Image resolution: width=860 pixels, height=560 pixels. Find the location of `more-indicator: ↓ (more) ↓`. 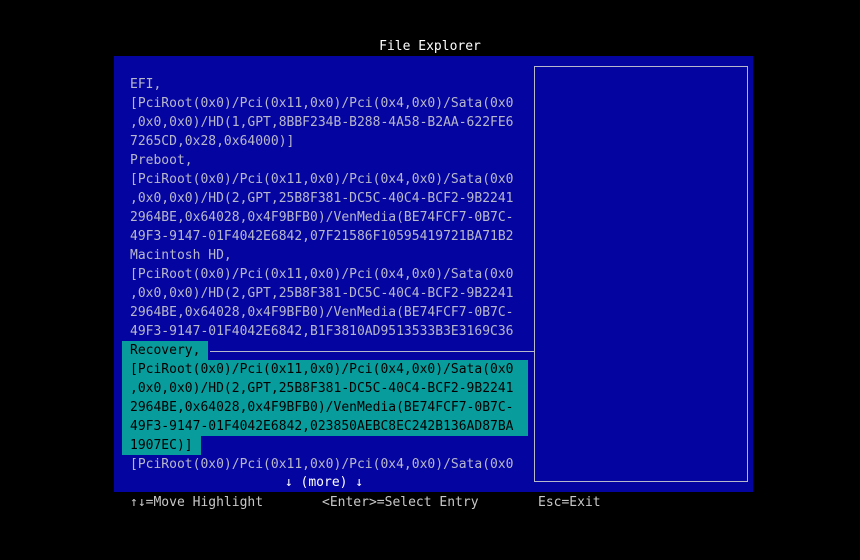

more-indicator: ↓ (more) ↓ is located at coordinates (324, 482).